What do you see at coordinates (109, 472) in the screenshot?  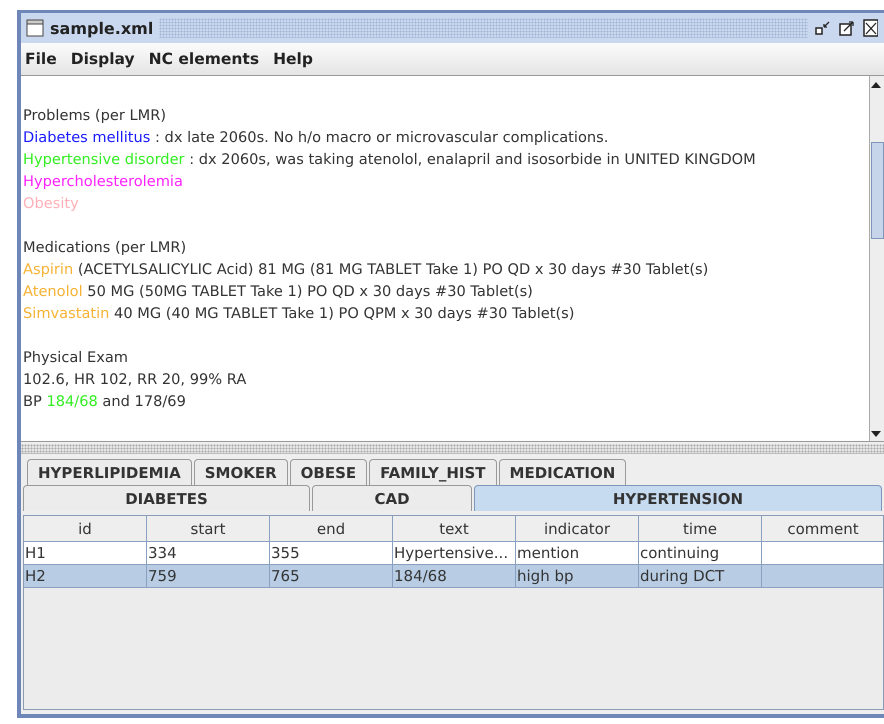 I see `tab: HYPERLIPIDEMIA` at bounding box center [109, 472].